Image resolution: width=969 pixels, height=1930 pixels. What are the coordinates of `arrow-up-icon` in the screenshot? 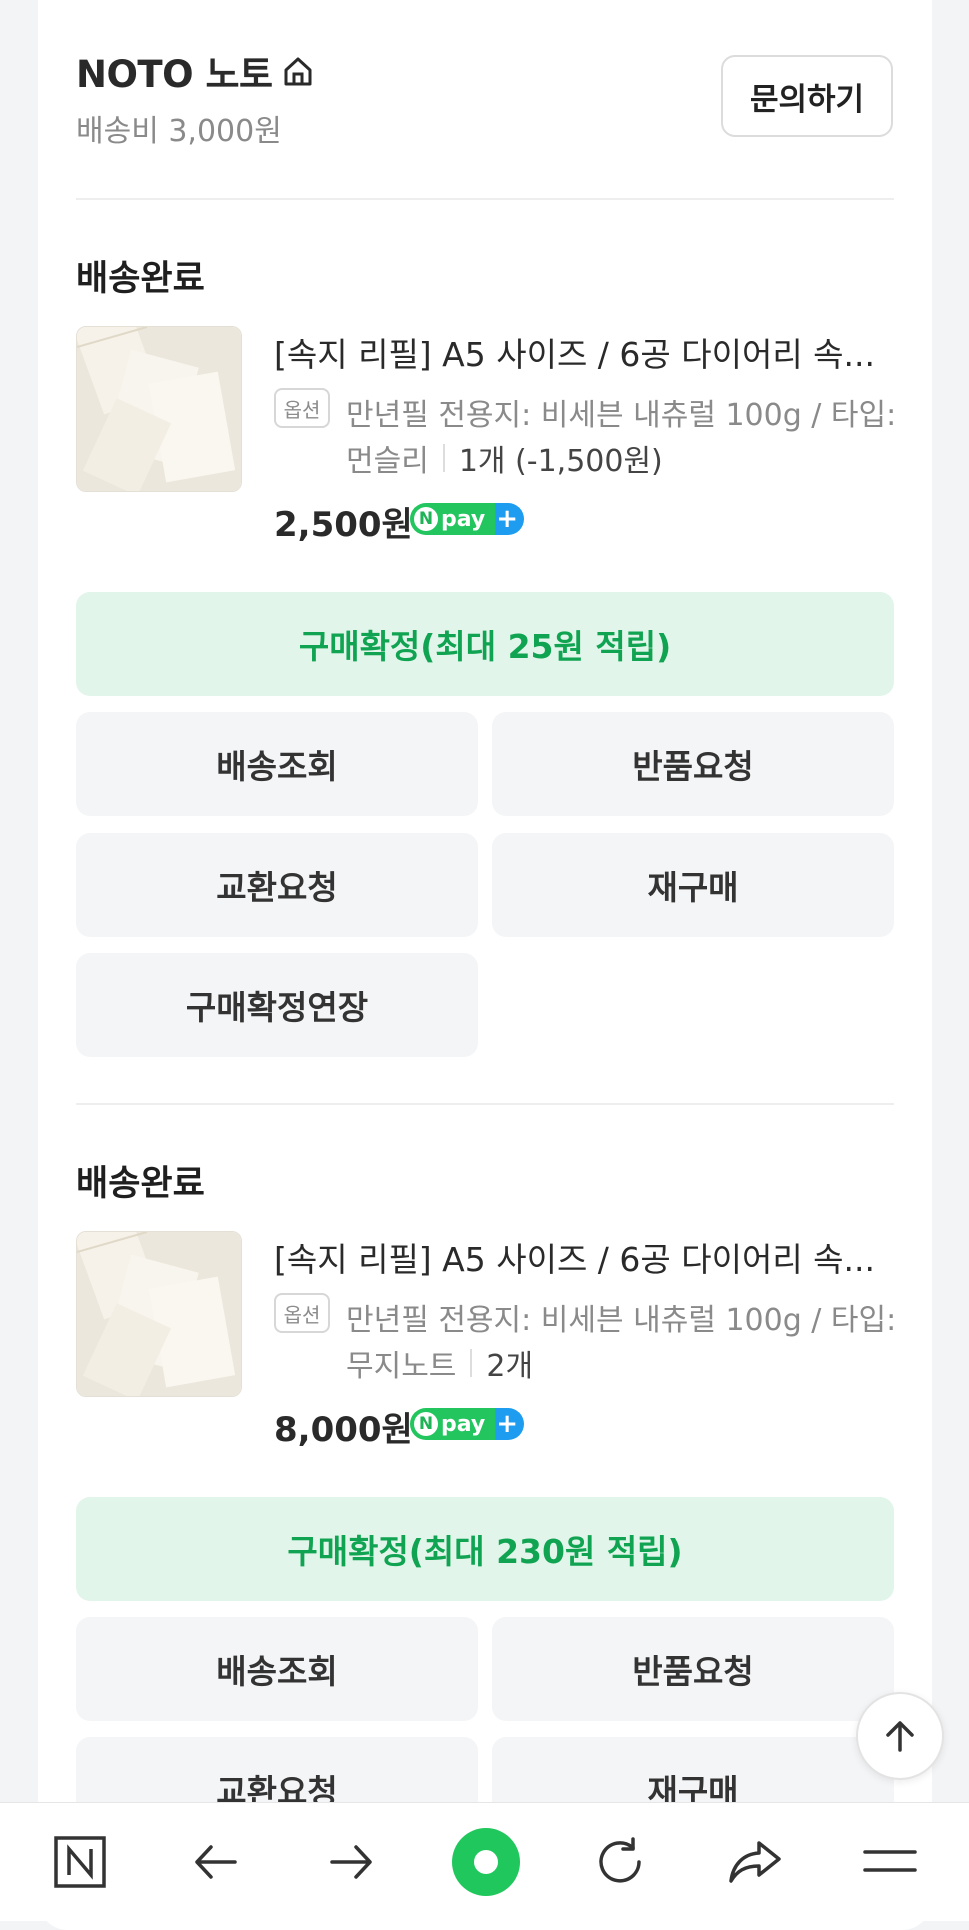 It's located at (900, 1736).